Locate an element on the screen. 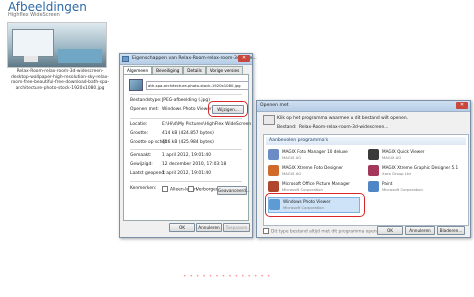 The height and width of the screenshot is (297, 474). open-with-icon is located at coordinates (269, 120).